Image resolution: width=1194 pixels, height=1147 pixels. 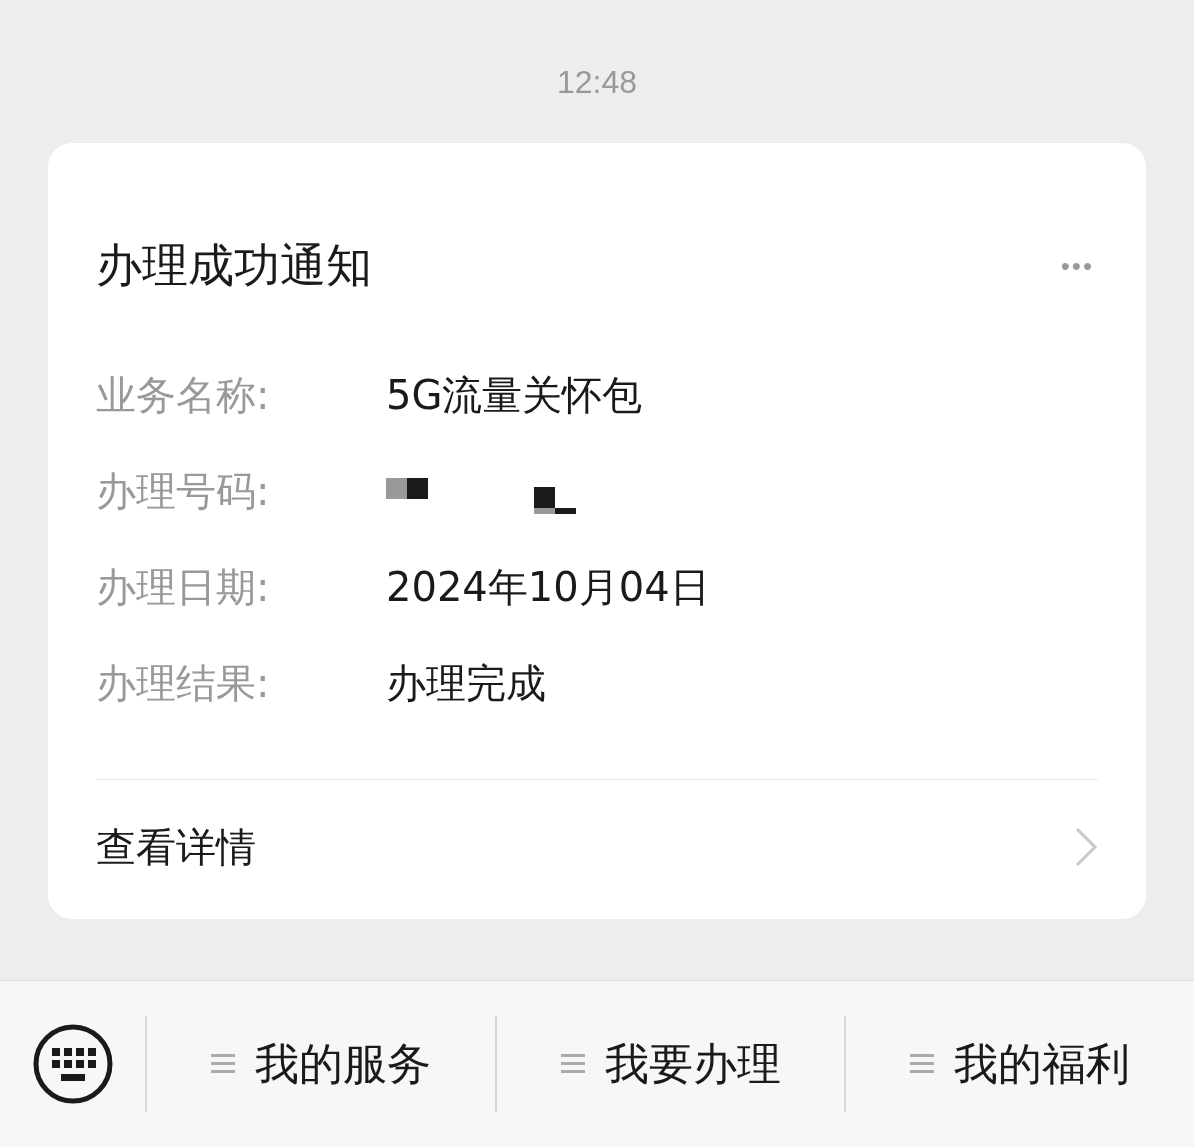 I want to click on view-details-link: 查看详情, so click(x=597, y=847).